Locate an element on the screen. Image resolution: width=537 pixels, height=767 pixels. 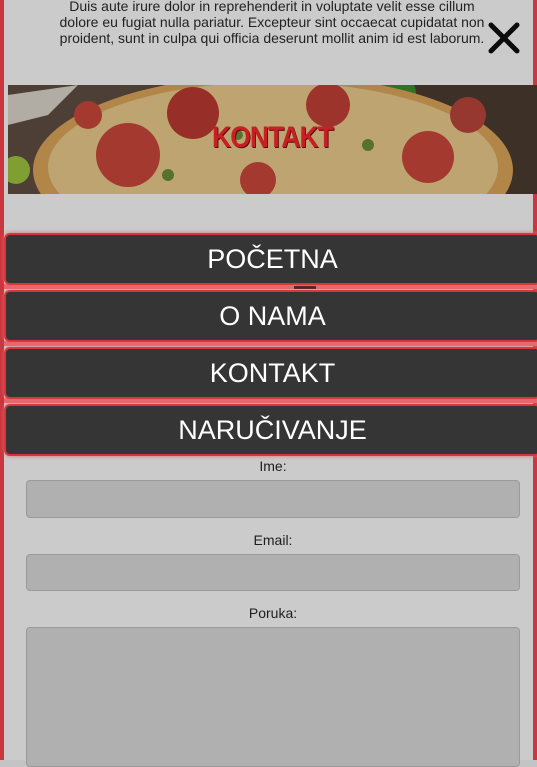
nav-item-kontakt: KONTAKT is located at coordinates (270, 373).